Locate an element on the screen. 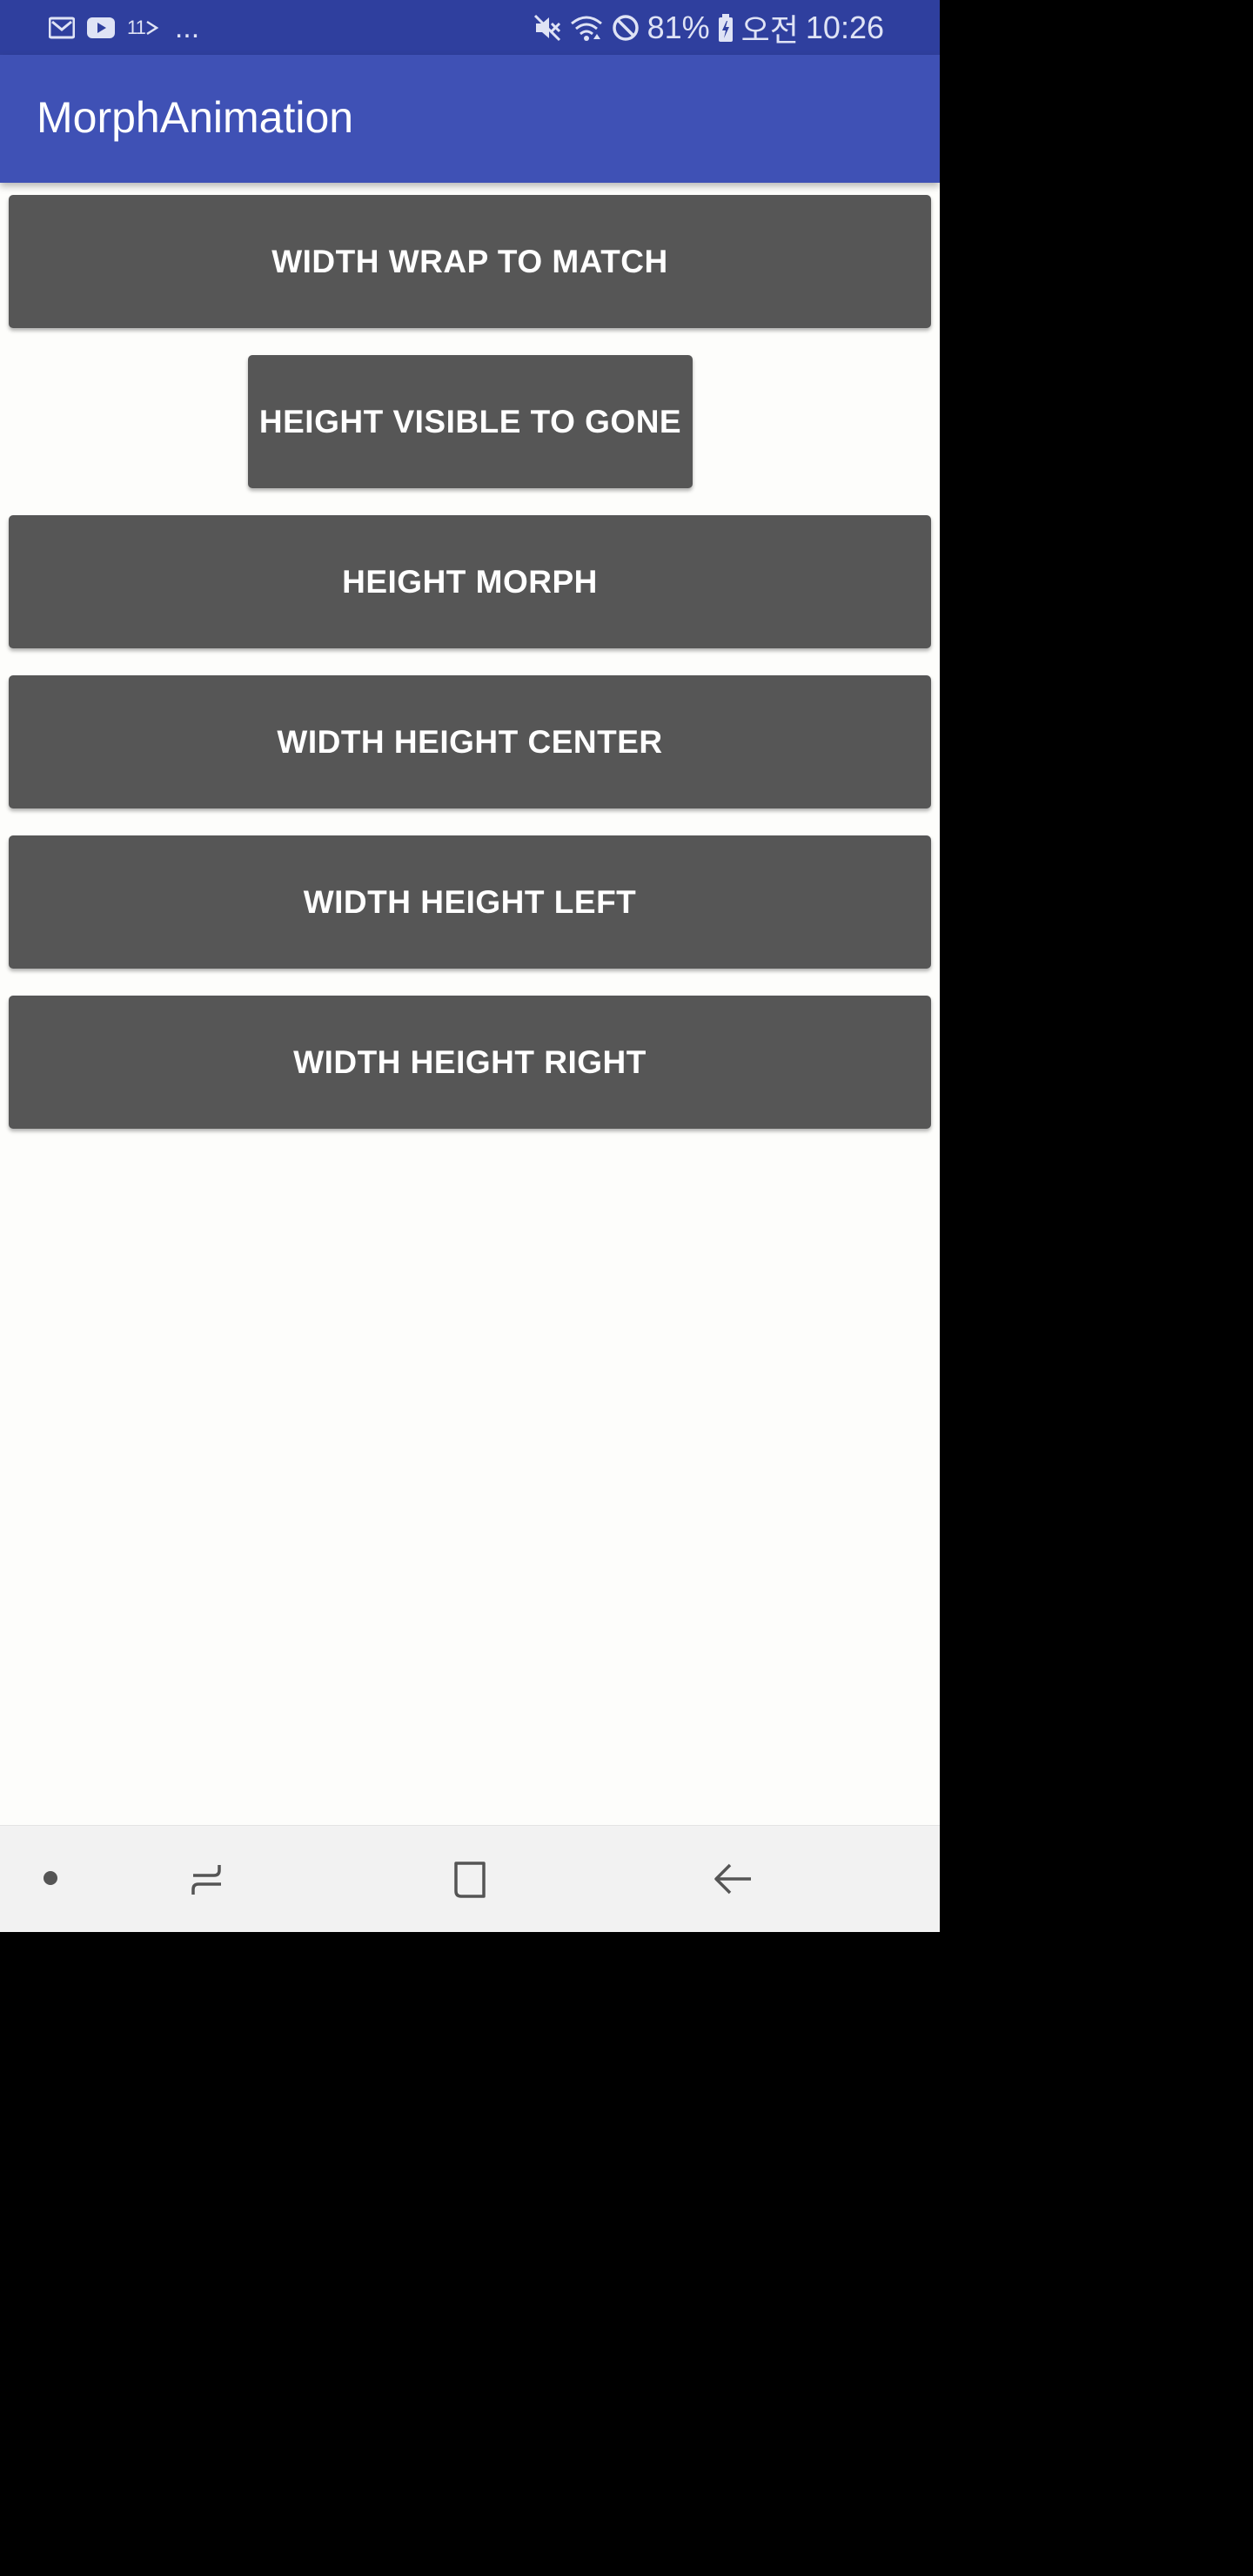 The width and height of the screenshot is (1253, 2576). nav-dot-icon is located at coordinates (50, 1878).